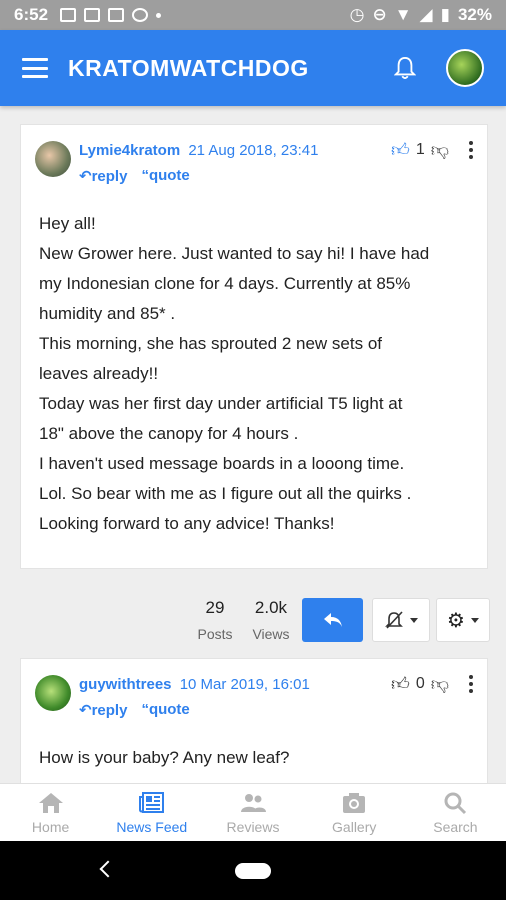 The image size is (506, 900). Describe the element at coordinates (35, 68) in the screenshot. I see `menu-icon` at that location.